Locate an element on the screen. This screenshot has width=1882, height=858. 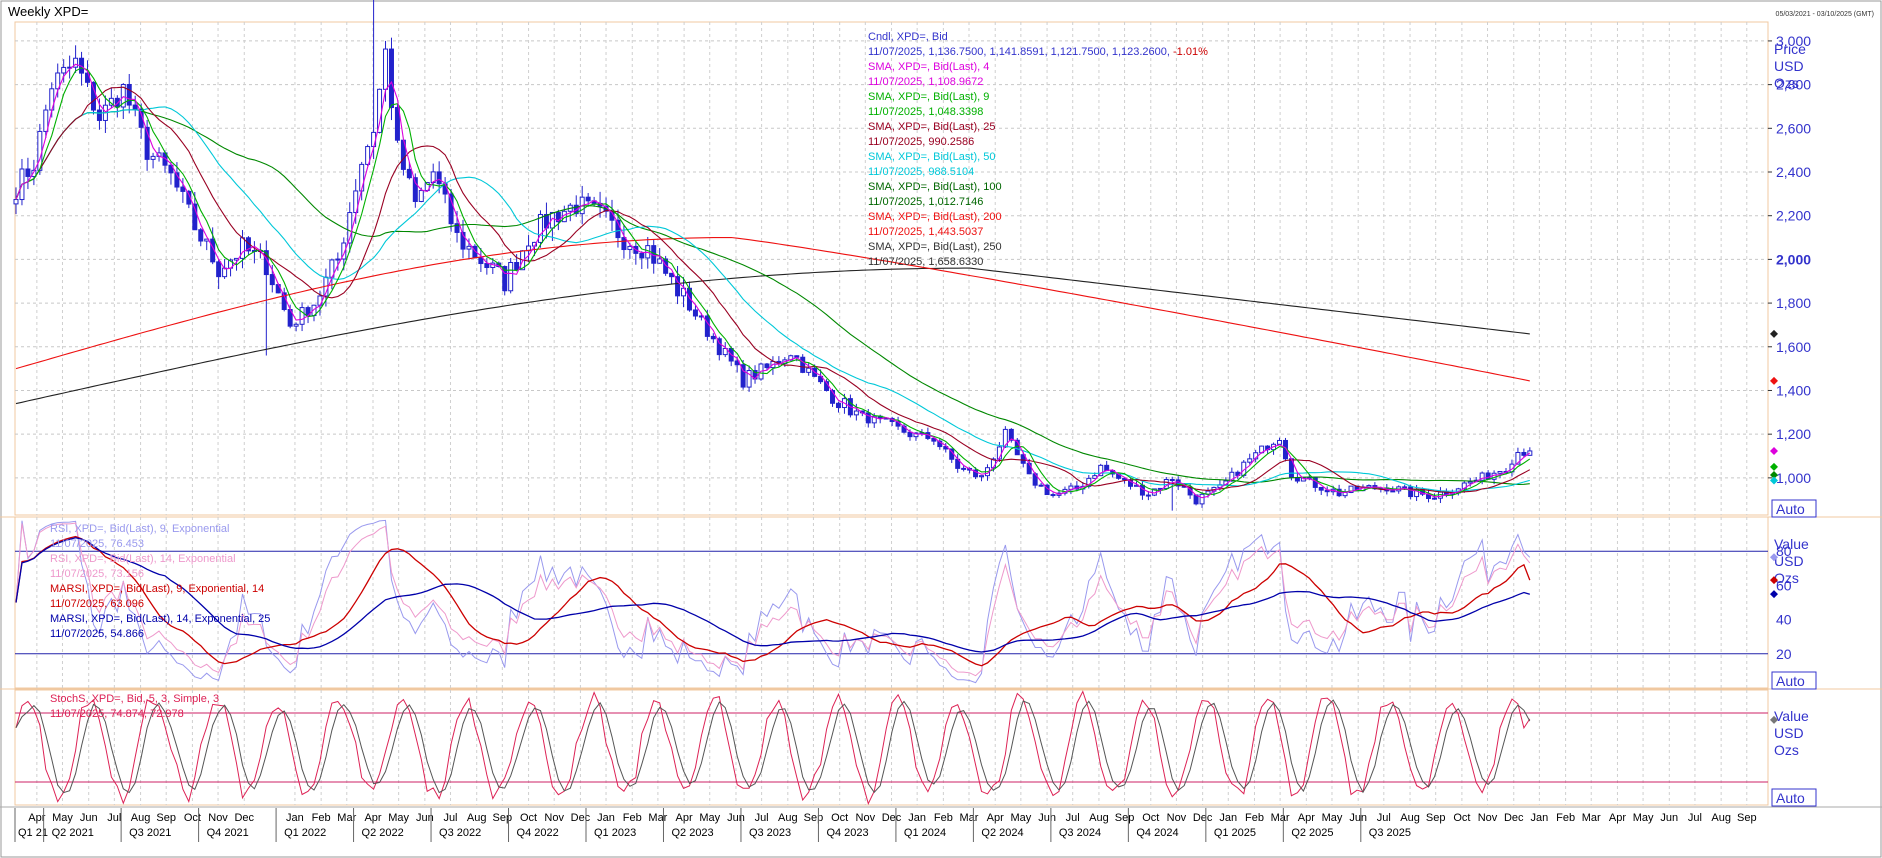
y-tick-label: 2,000 is located at coordinates (1793, 259).